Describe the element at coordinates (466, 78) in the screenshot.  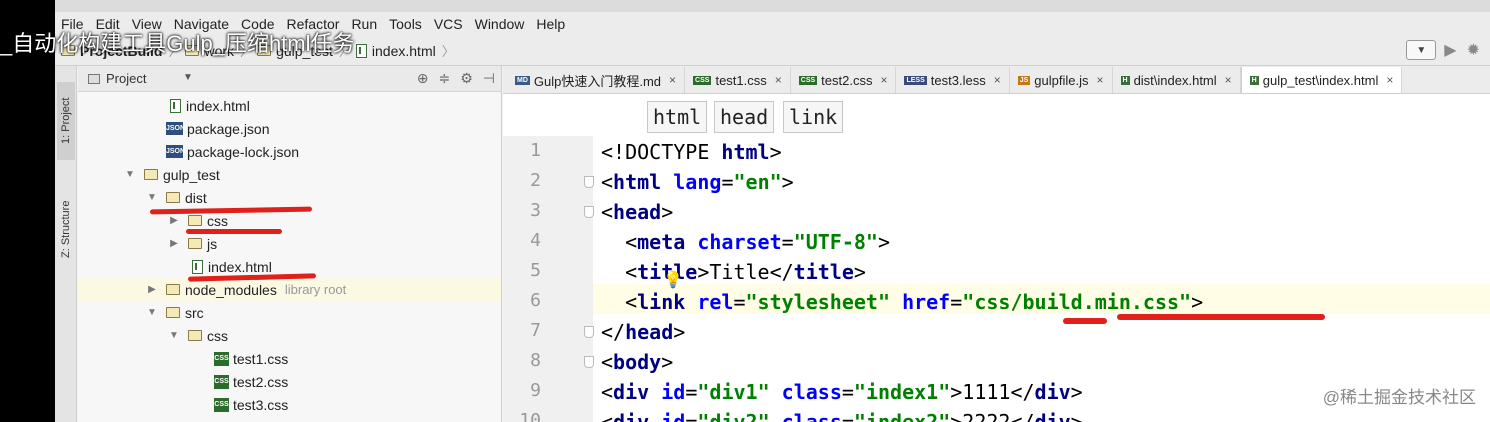
I see `gear-icon: ⚙` at that location.